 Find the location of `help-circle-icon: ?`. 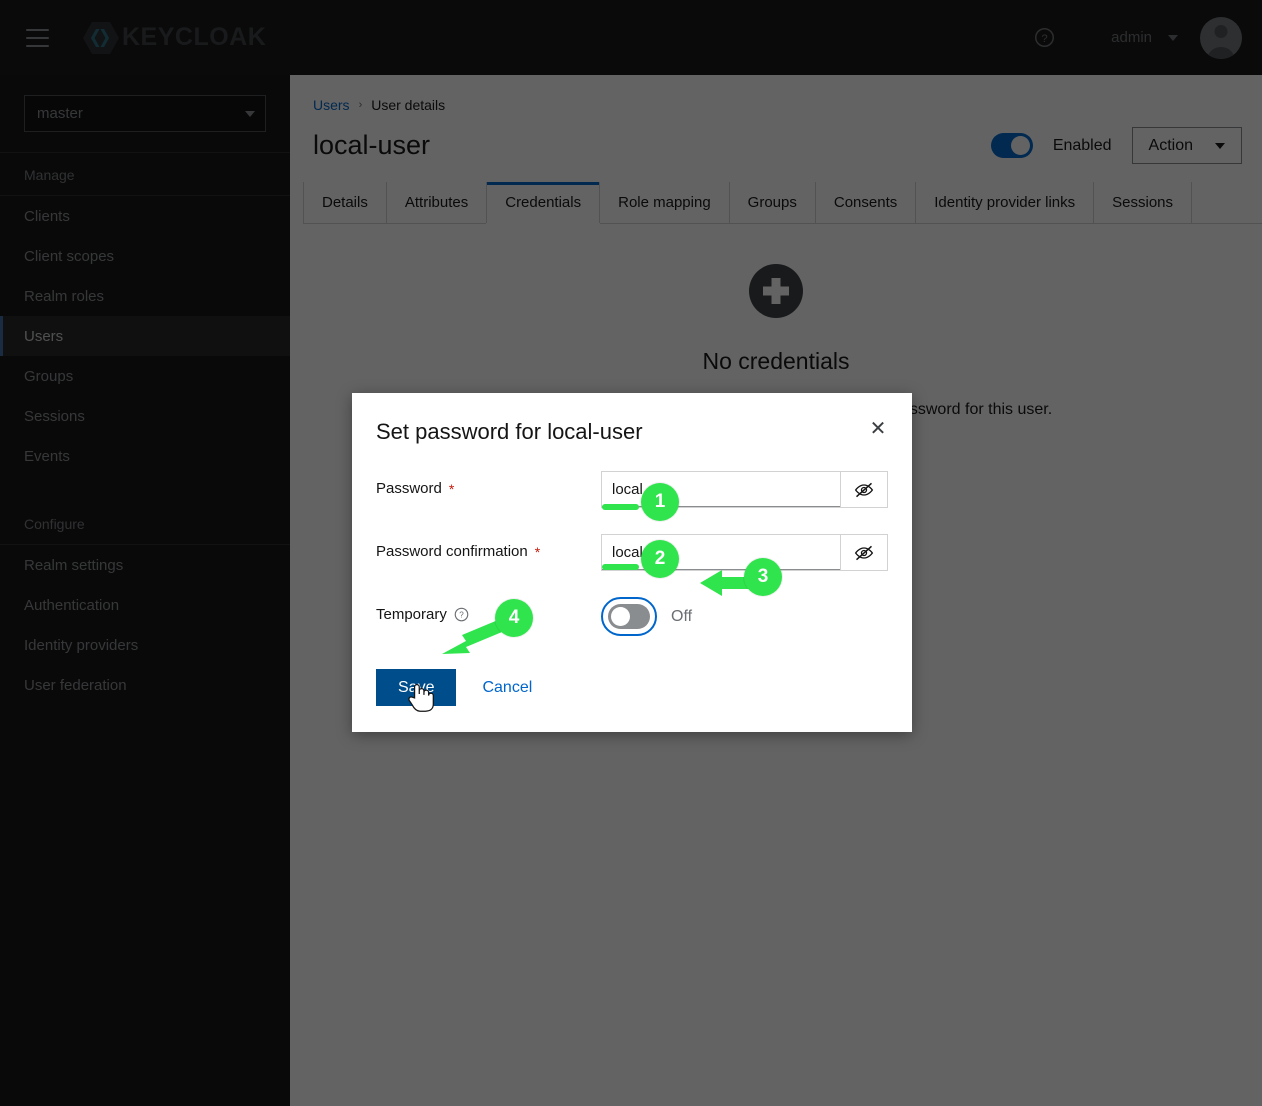

help-circle-icon: ? is located at coordinates (462, 615).